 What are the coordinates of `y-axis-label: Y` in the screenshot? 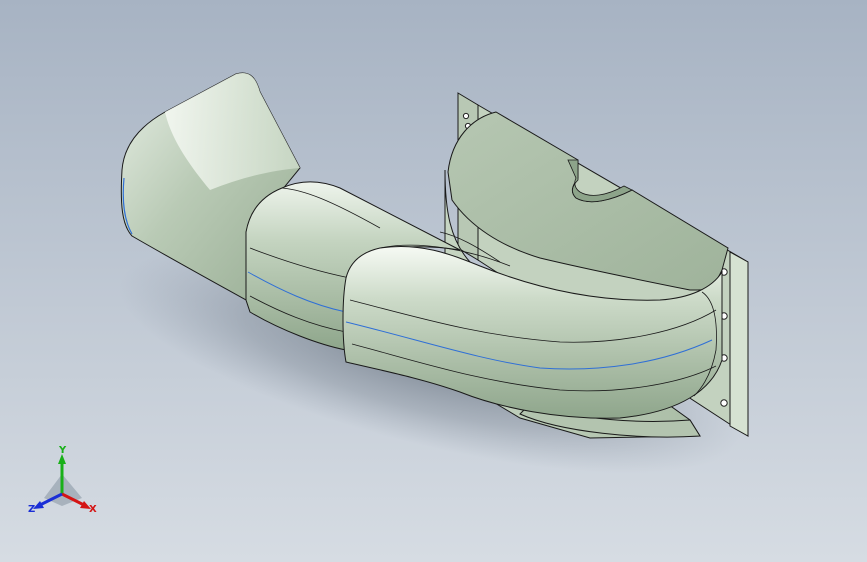 It's located at (63, 450).